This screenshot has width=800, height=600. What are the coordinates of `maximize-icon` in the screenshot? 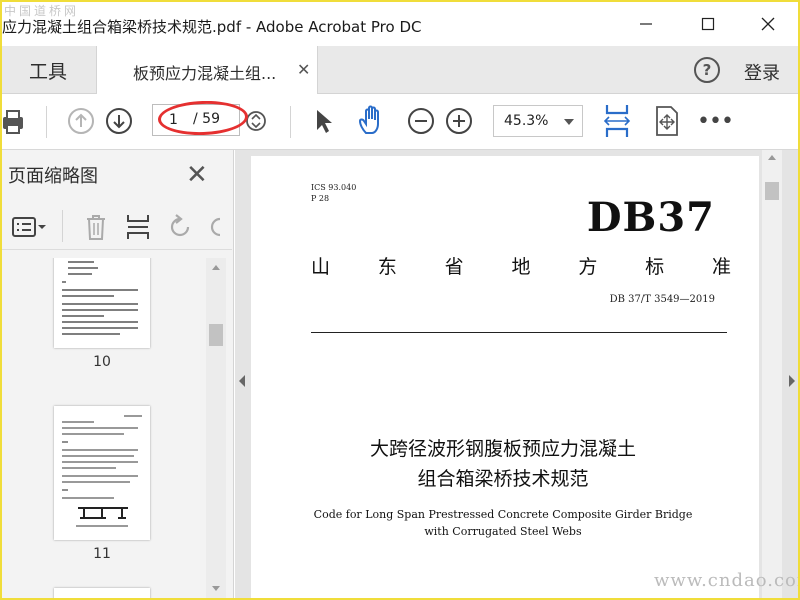 It's located at (708, 24).